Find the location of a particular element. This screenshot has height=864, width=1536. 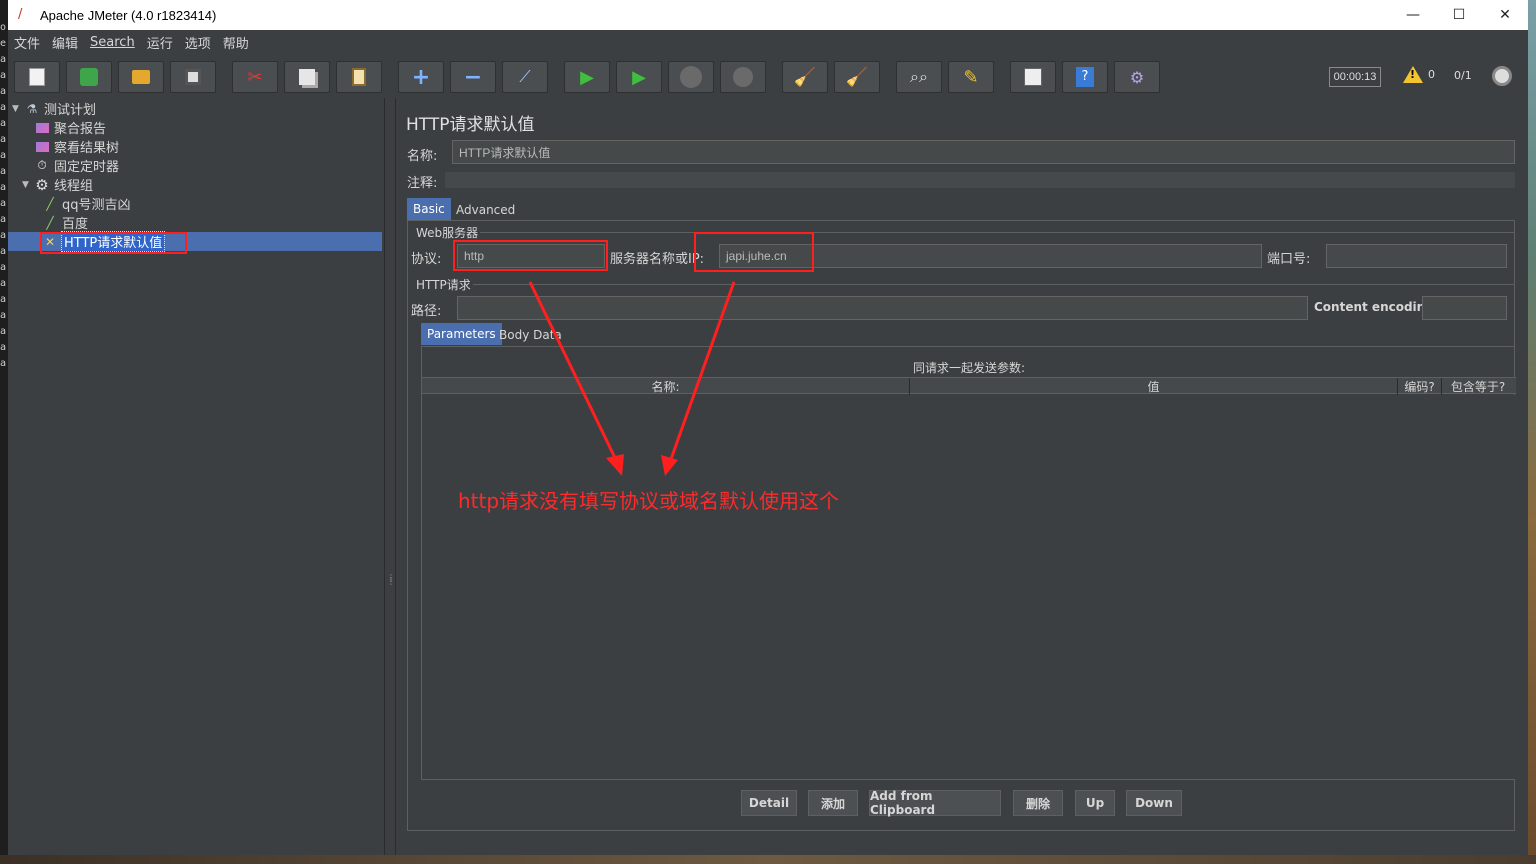

clear-all-icon: 🧹 is located at coordinates (857, 77).